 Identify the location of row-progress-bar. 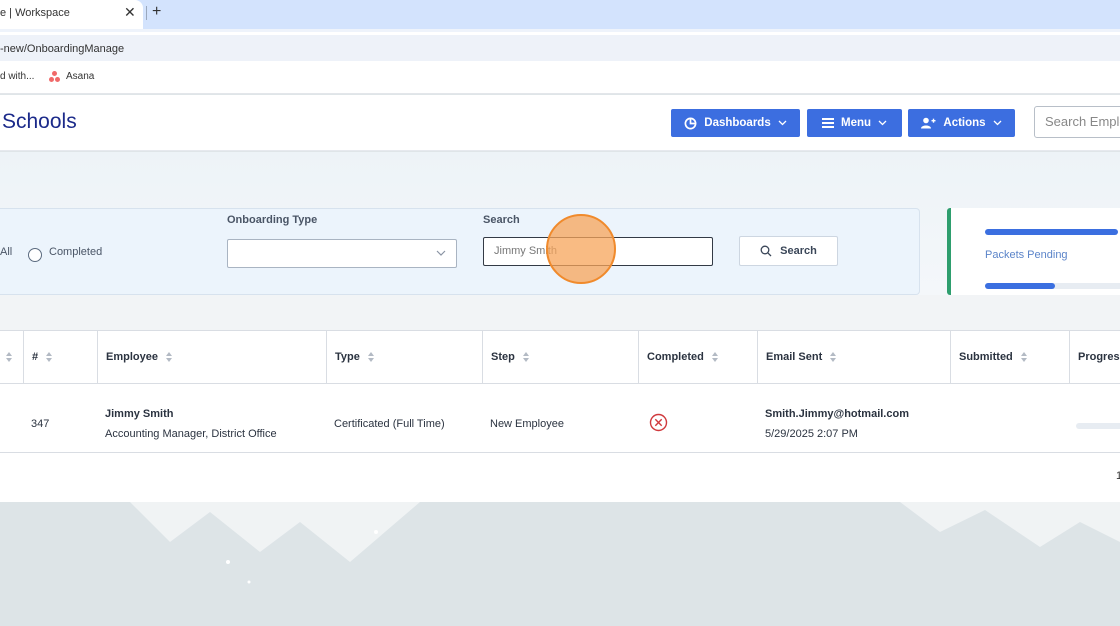
(1098, 426).